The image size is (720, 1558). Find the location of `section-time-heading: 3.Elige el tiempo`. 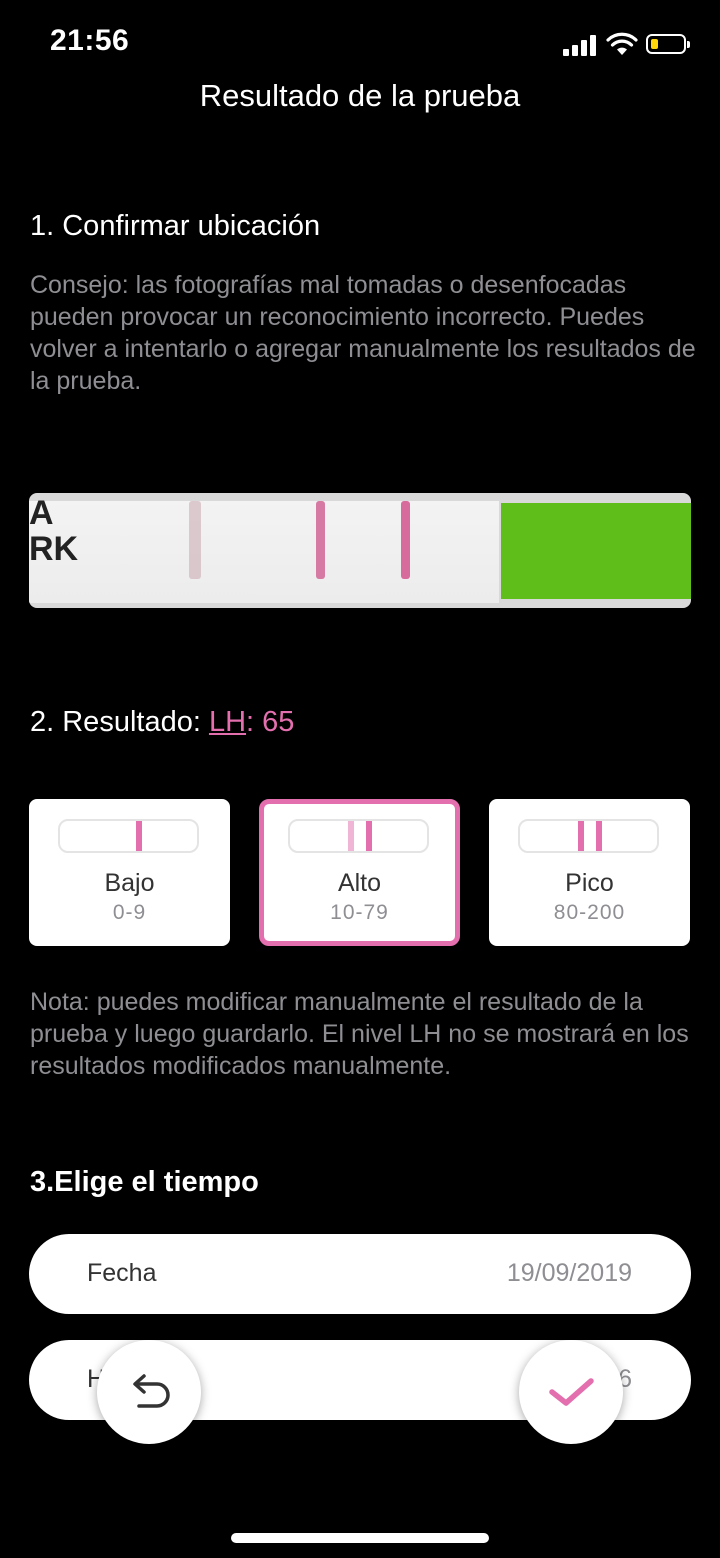

section-time-heading: 3.Elige el tiempo is located at coordinates (144, 1182).